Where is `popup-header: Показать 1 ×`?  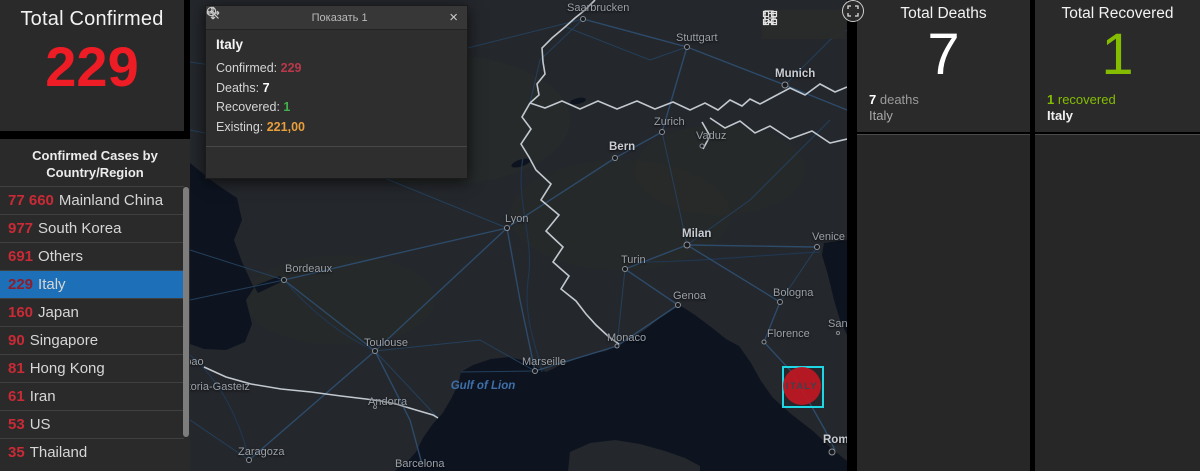
popup-header: Показать 1 × is located at coordinates (336, 18).